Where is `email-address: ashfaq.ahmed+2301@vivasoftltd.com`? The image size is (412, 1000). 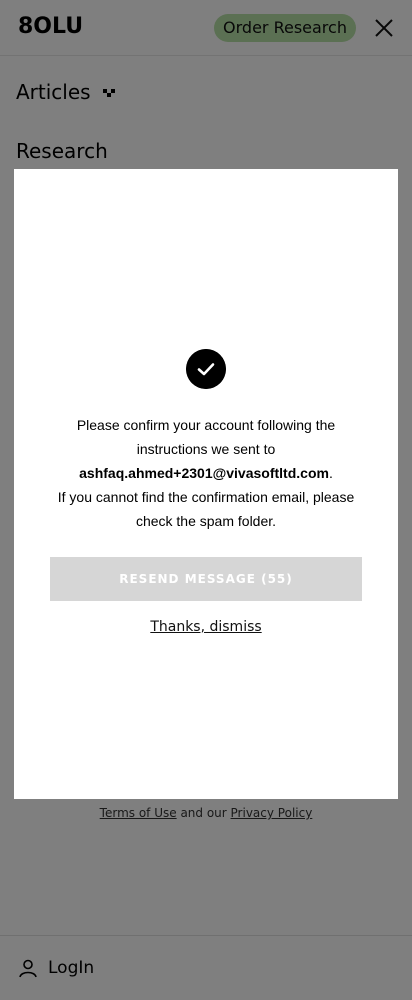 email-address: ashfaq.ahmed+2301@vivasoftltd.com is located at coordinates (204, 473).